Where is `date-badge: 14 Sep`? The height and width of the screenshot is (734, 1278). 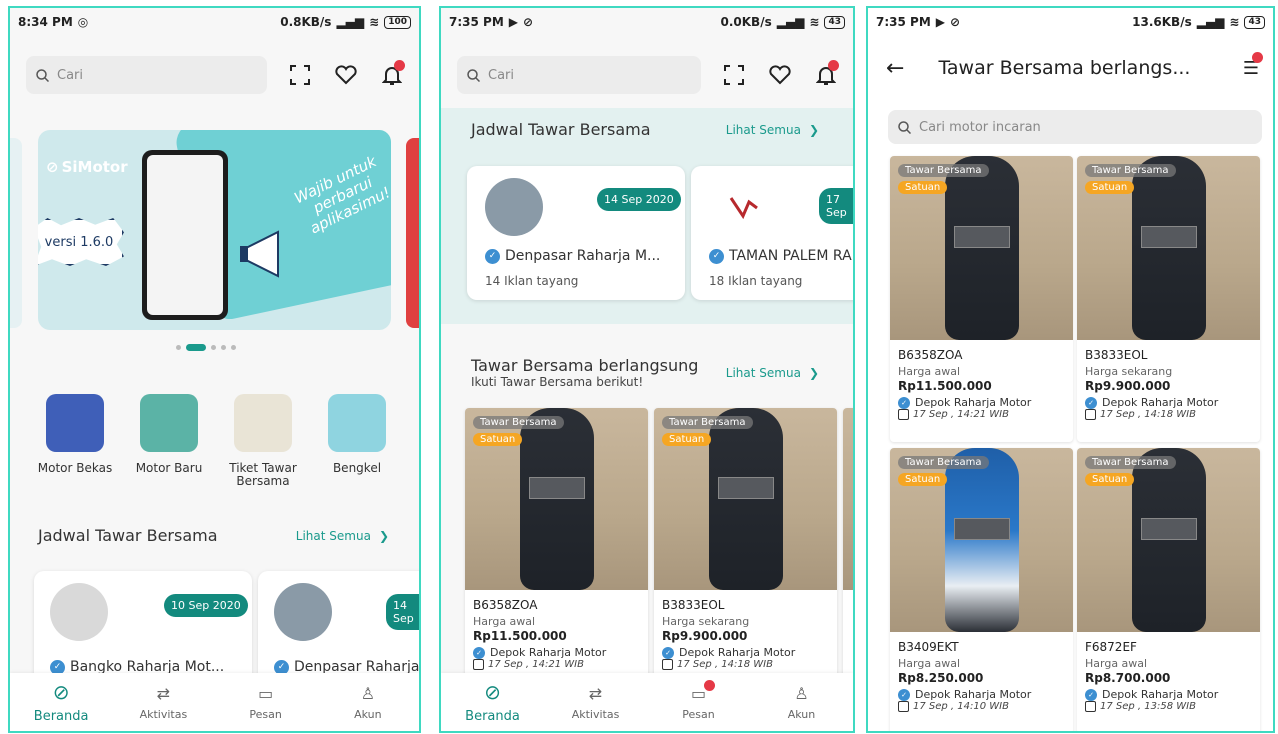
date-badge: 14 Sep is located at coordinates (402, 612).